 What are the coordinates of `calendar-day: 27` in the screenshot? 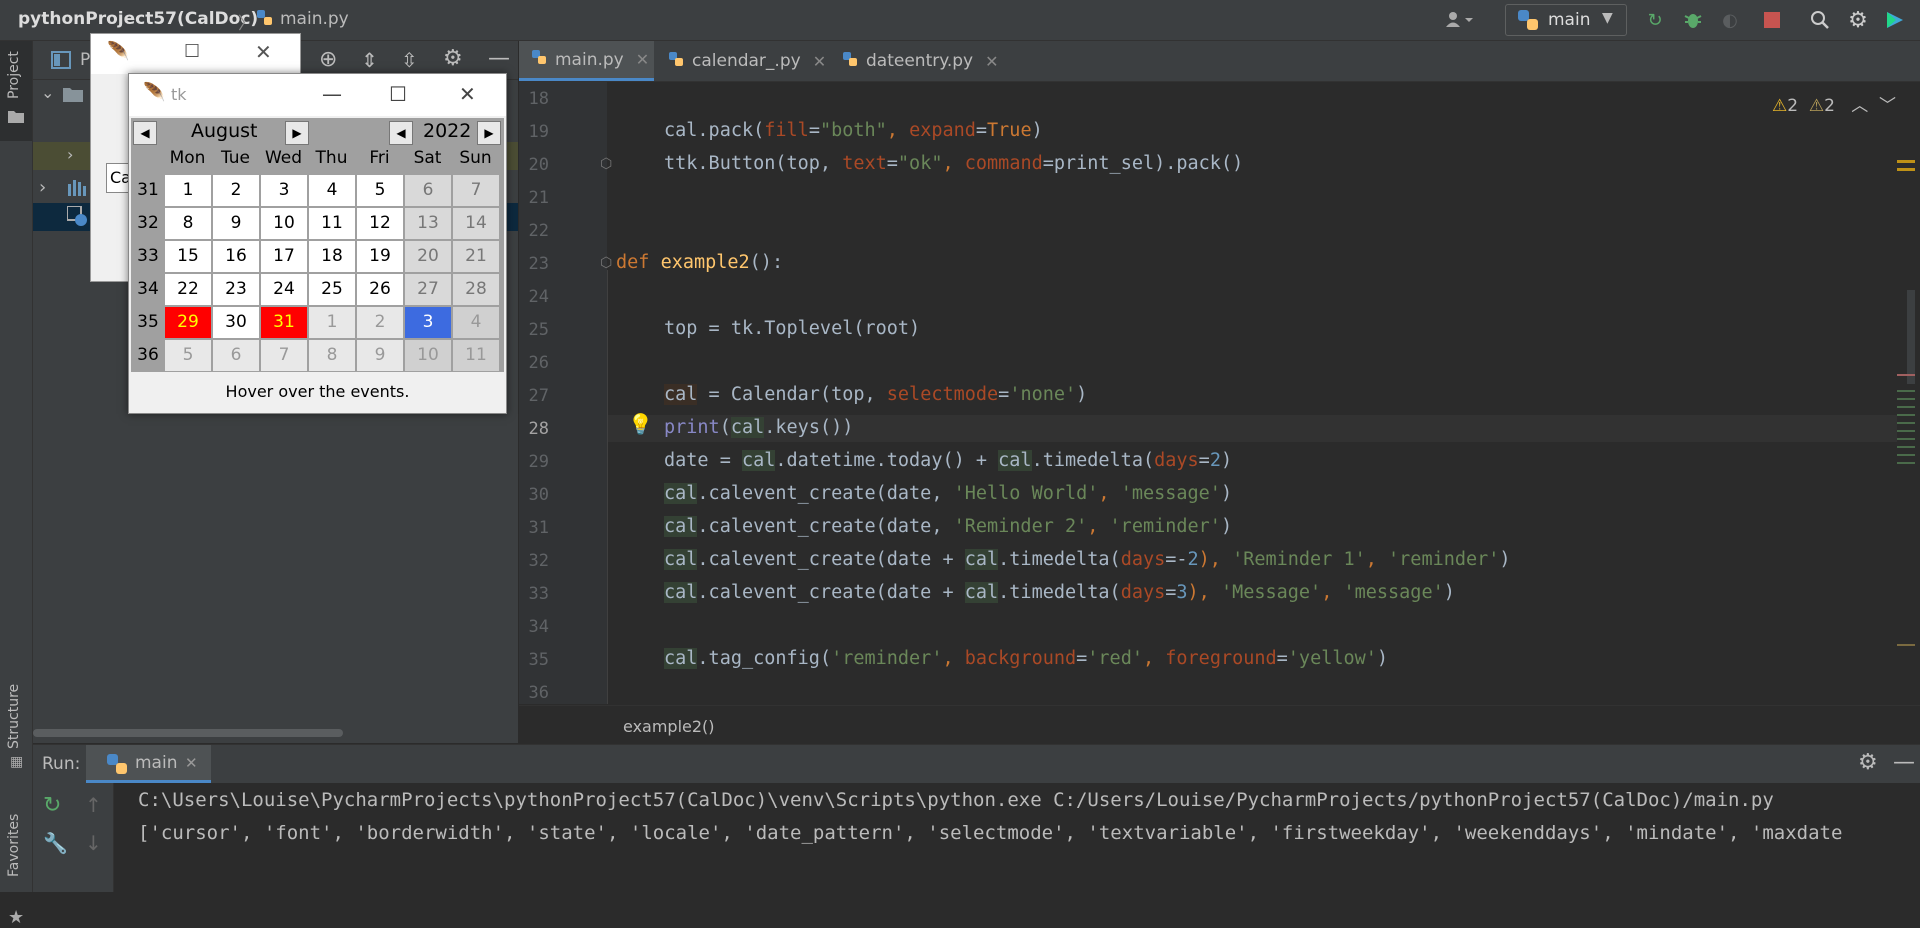 It's located at (428, 289).